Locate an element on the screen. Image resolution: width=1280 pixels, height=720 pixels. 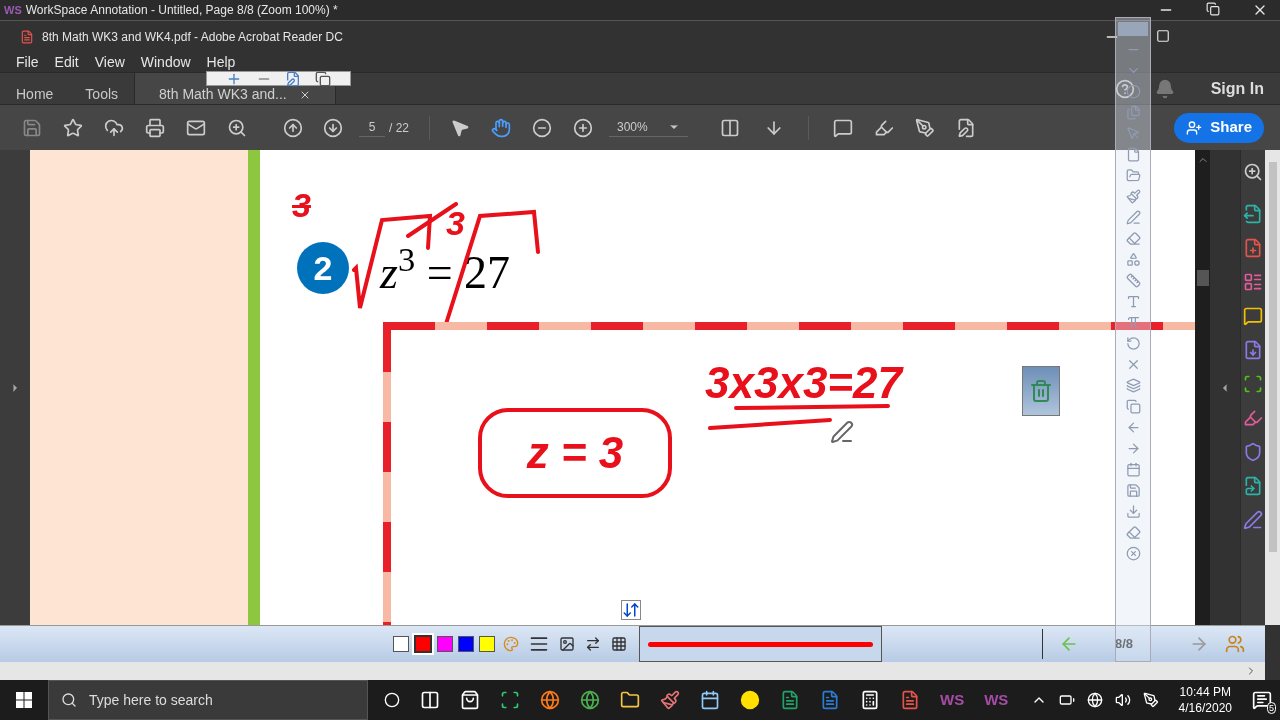
cortana-icon is located at coordinates (392, 700).